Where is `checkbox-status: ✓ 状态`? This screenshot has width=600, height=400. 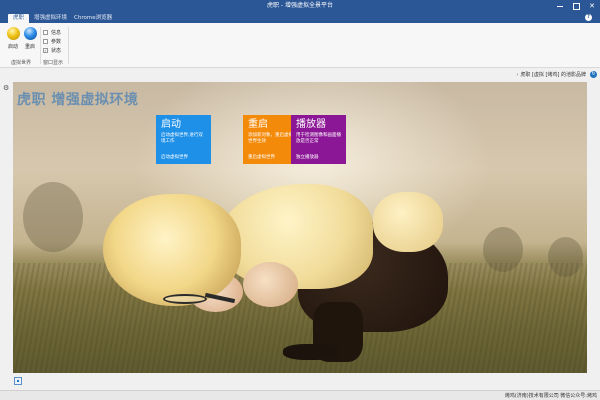 checkbox-status: ✓ 状态 is located at coordinates (52, 50).